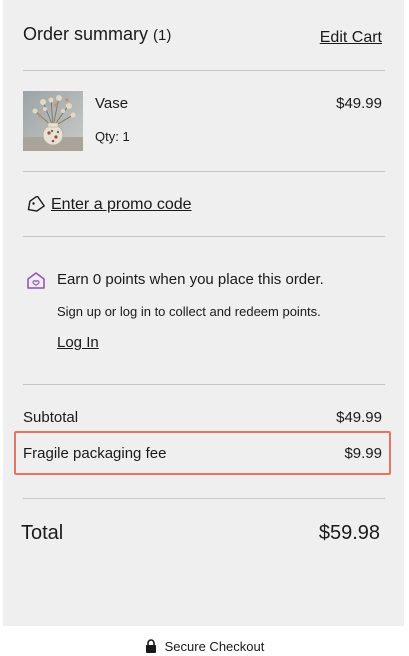 The height and width of the screenshot is (656, 409). What do you see at coordinates (351, 38) in the screenshot?
I see `edit-cart-link: Edit Cart` at bounding box center [351, 38].